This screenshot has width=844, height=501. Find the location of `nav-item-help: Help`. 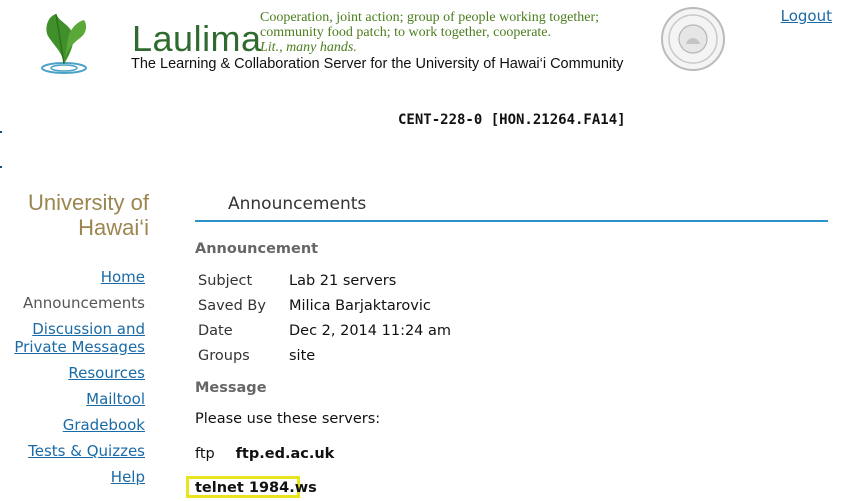

nav-item-help: Help is located at coordinates (72, 477).